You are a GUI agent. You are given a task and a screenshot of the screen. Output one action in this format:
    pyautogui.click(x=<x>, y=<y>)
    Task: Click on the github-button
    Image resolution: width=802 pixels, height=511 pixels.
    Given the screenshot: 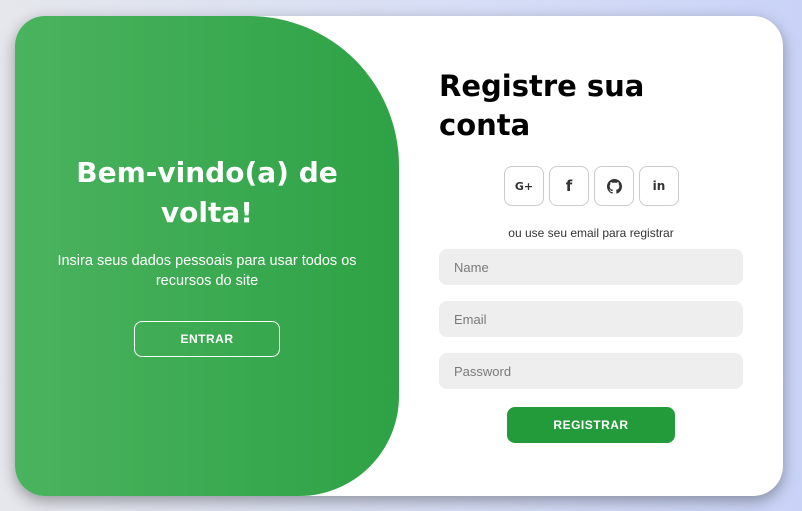 What is the action you would take?
    pyautogui.click(x=614, y=186)
    